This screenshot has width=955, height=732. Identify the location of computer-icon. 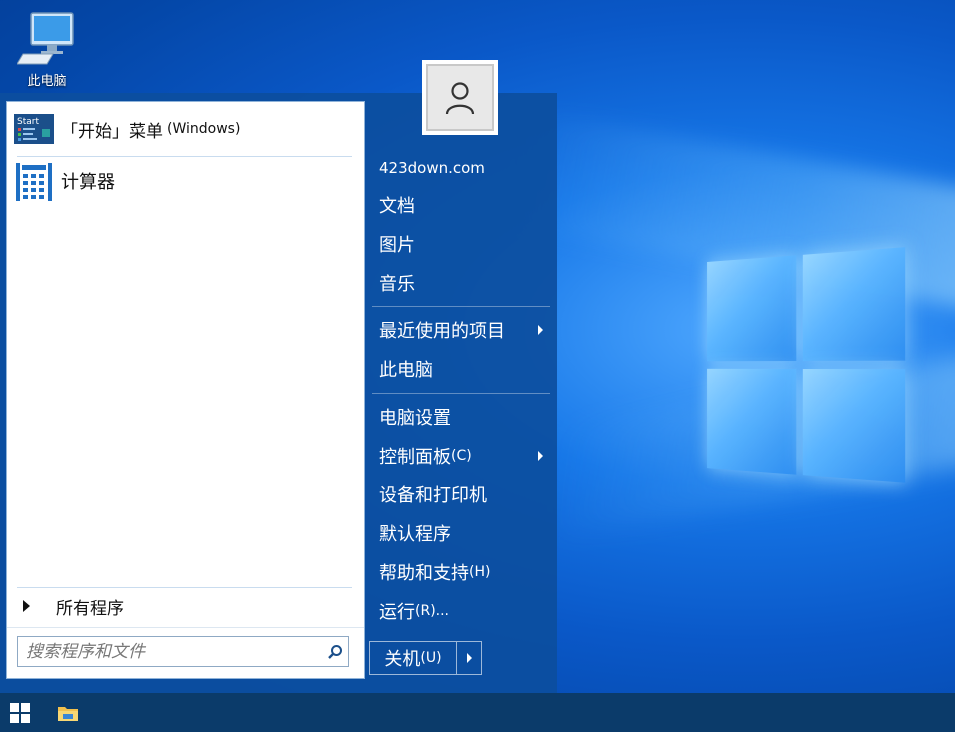
(45, 38).